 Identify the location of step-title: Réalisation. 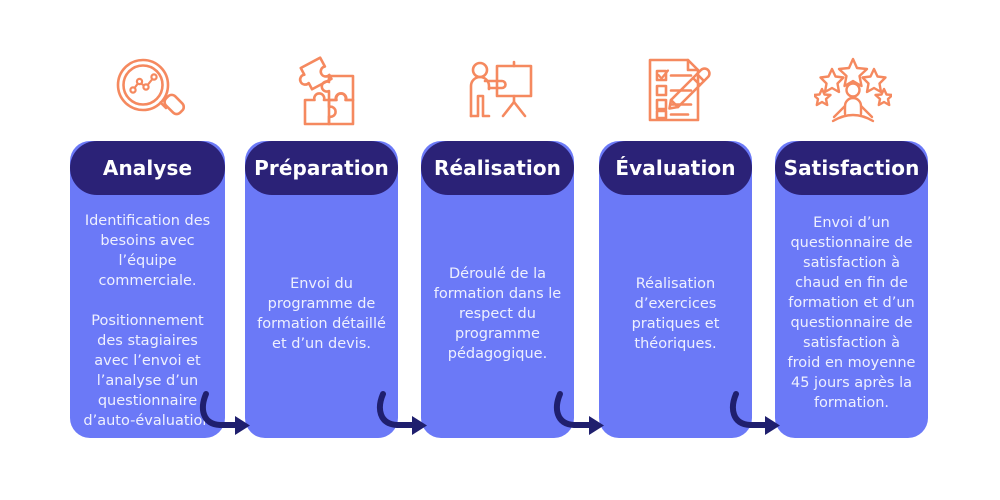
(497, 168).